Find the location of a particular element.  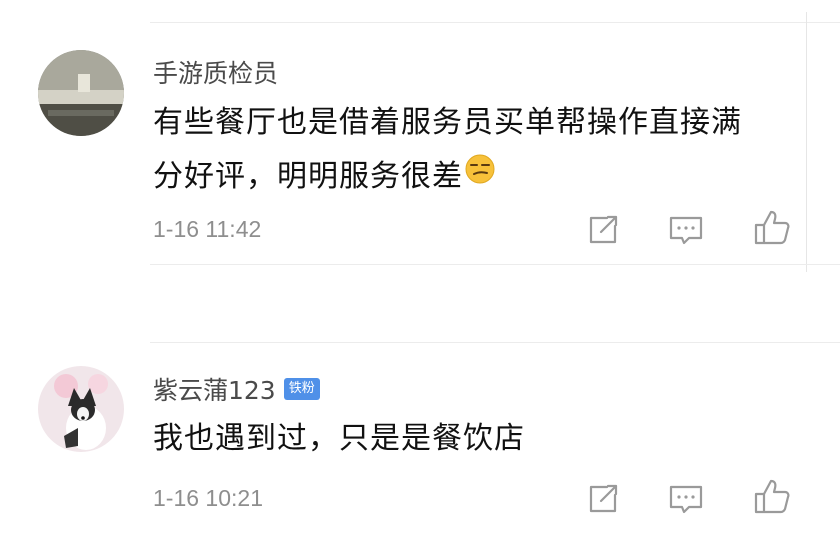

username-text: 紫云蒲123 is located at coordinates (214, 390).